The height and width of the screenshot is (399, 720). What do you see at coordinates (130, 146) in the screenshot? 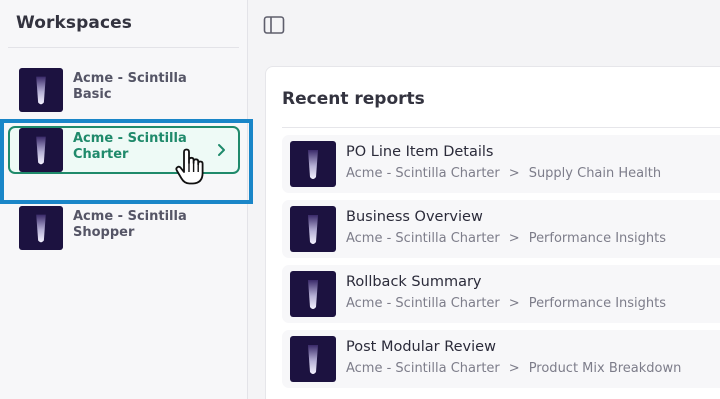
I see `workspace-label: Acme - Scintilla Charter` at bounding box center [130, 146].